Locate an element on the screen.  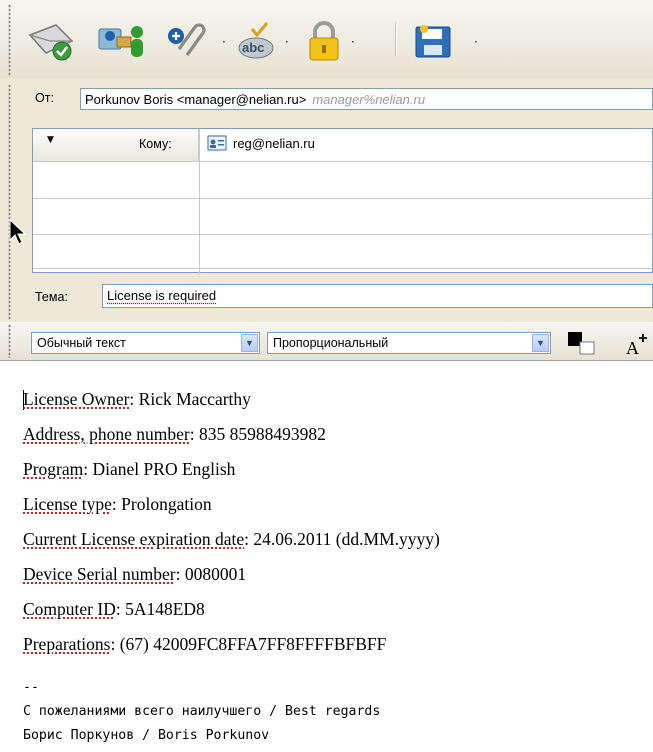
header-grip is located at coordinates (9, 202).